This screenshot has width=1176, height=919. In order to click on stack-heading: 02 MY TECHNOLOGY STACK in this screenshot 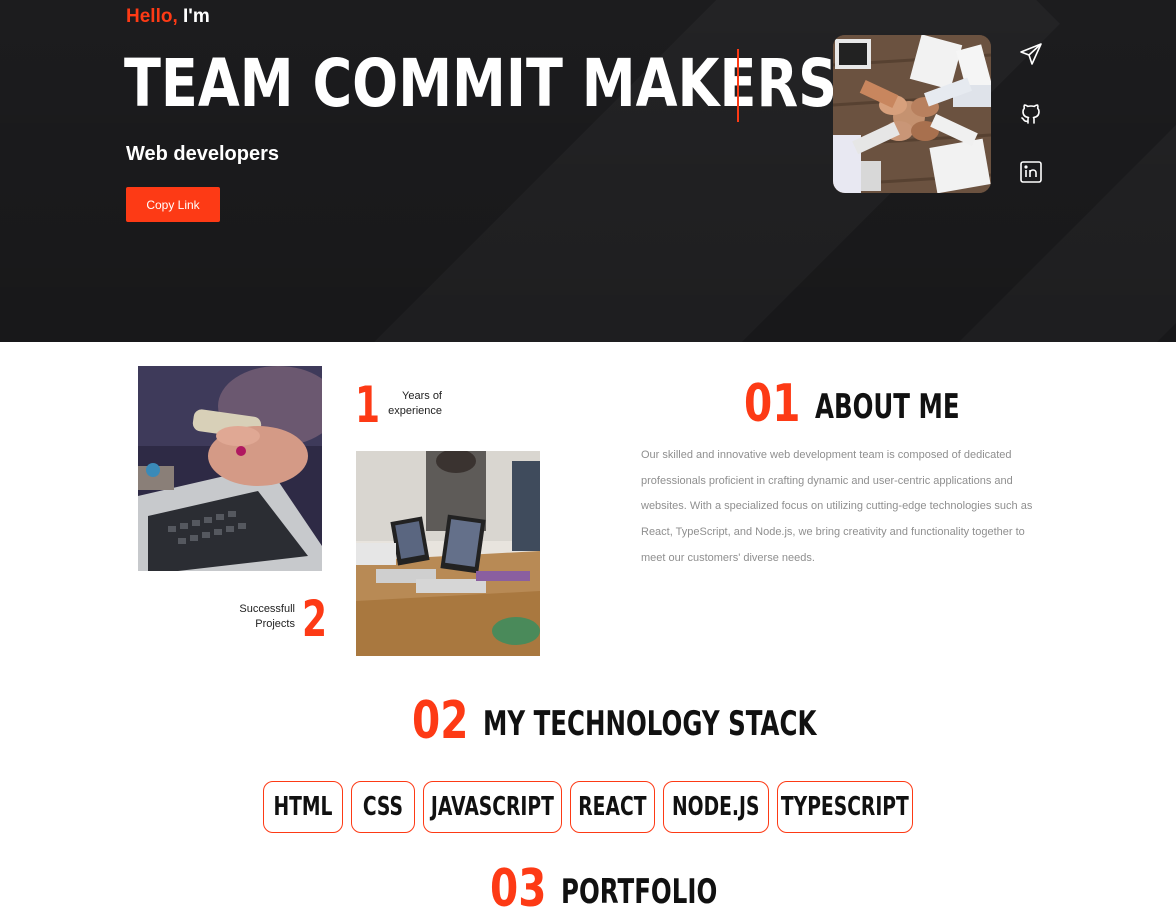, I will do `click(679, 721)`.